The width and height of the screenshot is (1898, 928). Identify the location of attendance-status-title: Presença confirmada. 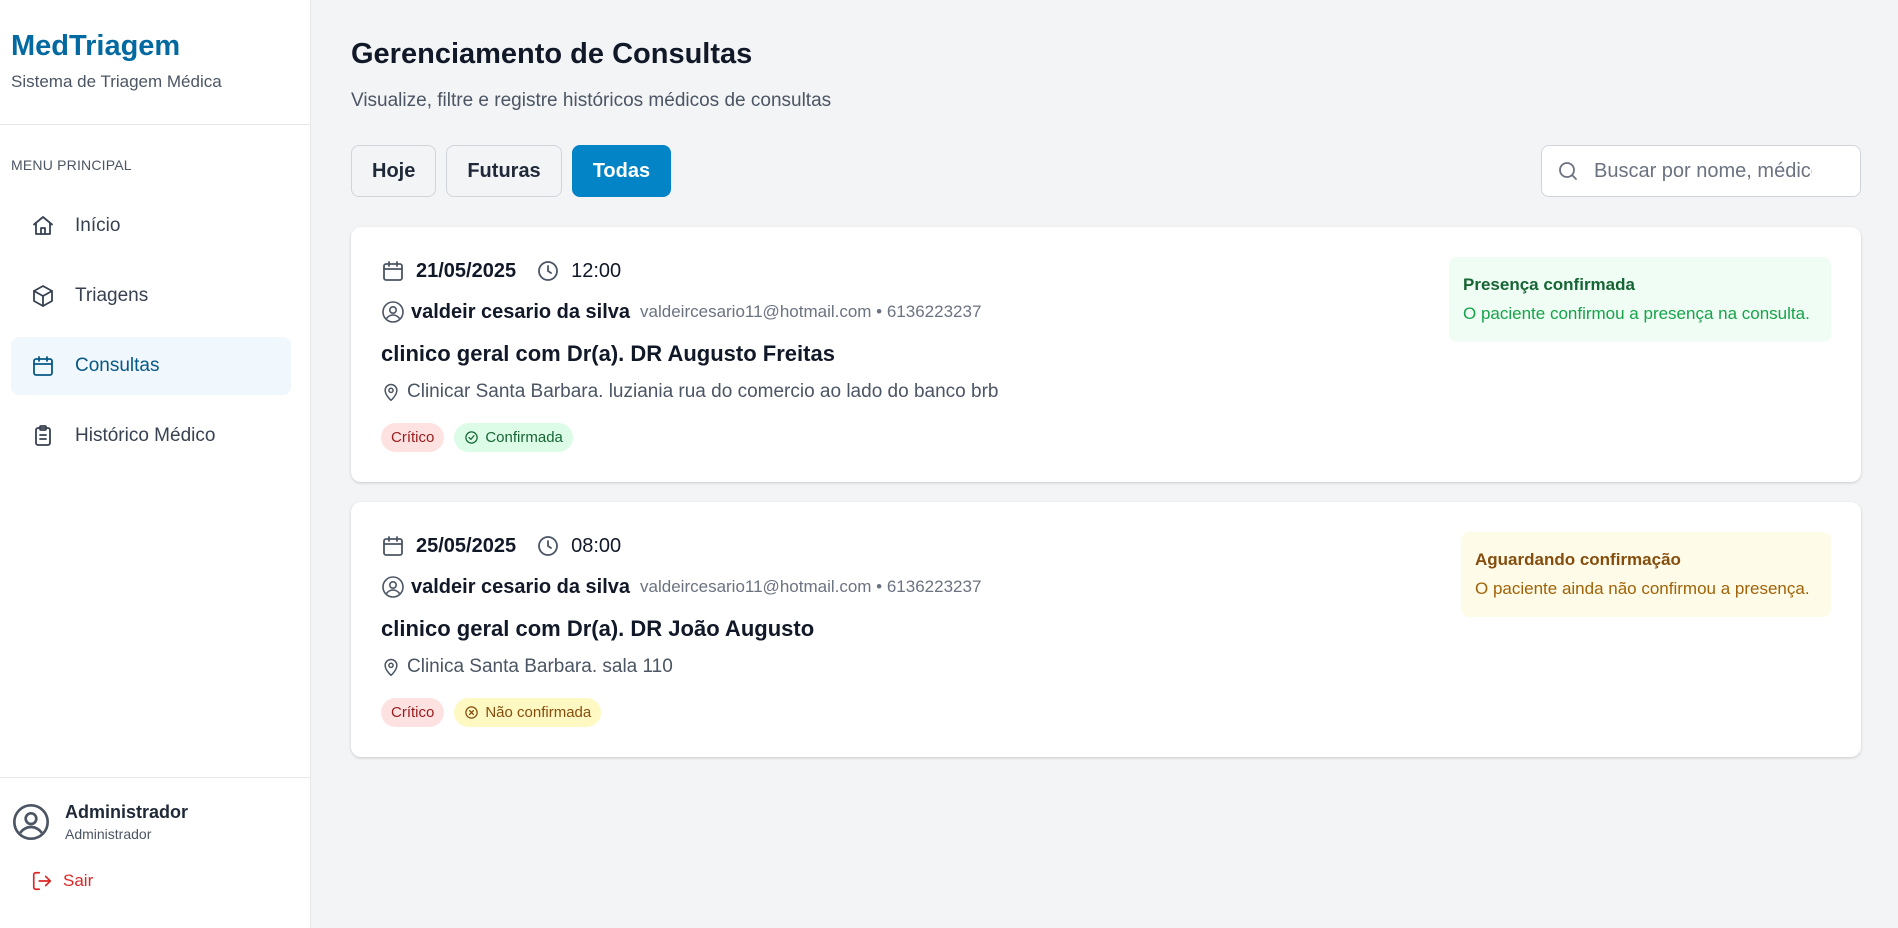
(1549, 284).